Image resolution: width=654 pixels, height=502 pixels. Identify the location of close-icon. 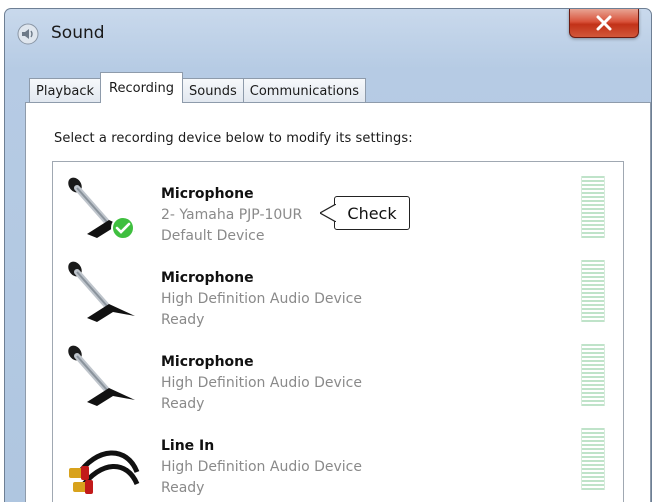
(604, 23).